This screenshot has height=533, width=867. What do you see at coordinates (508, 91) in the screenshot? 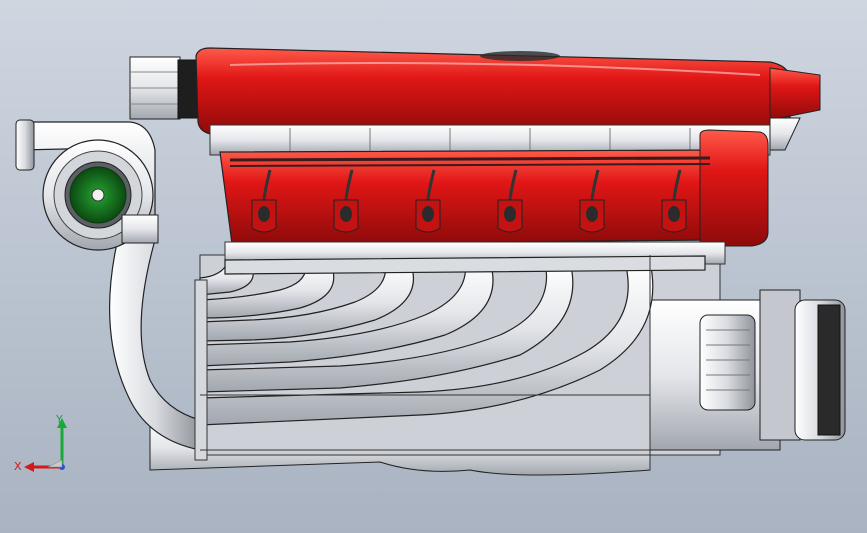
I see `intake-plenum` at bounding box center [508, 91].